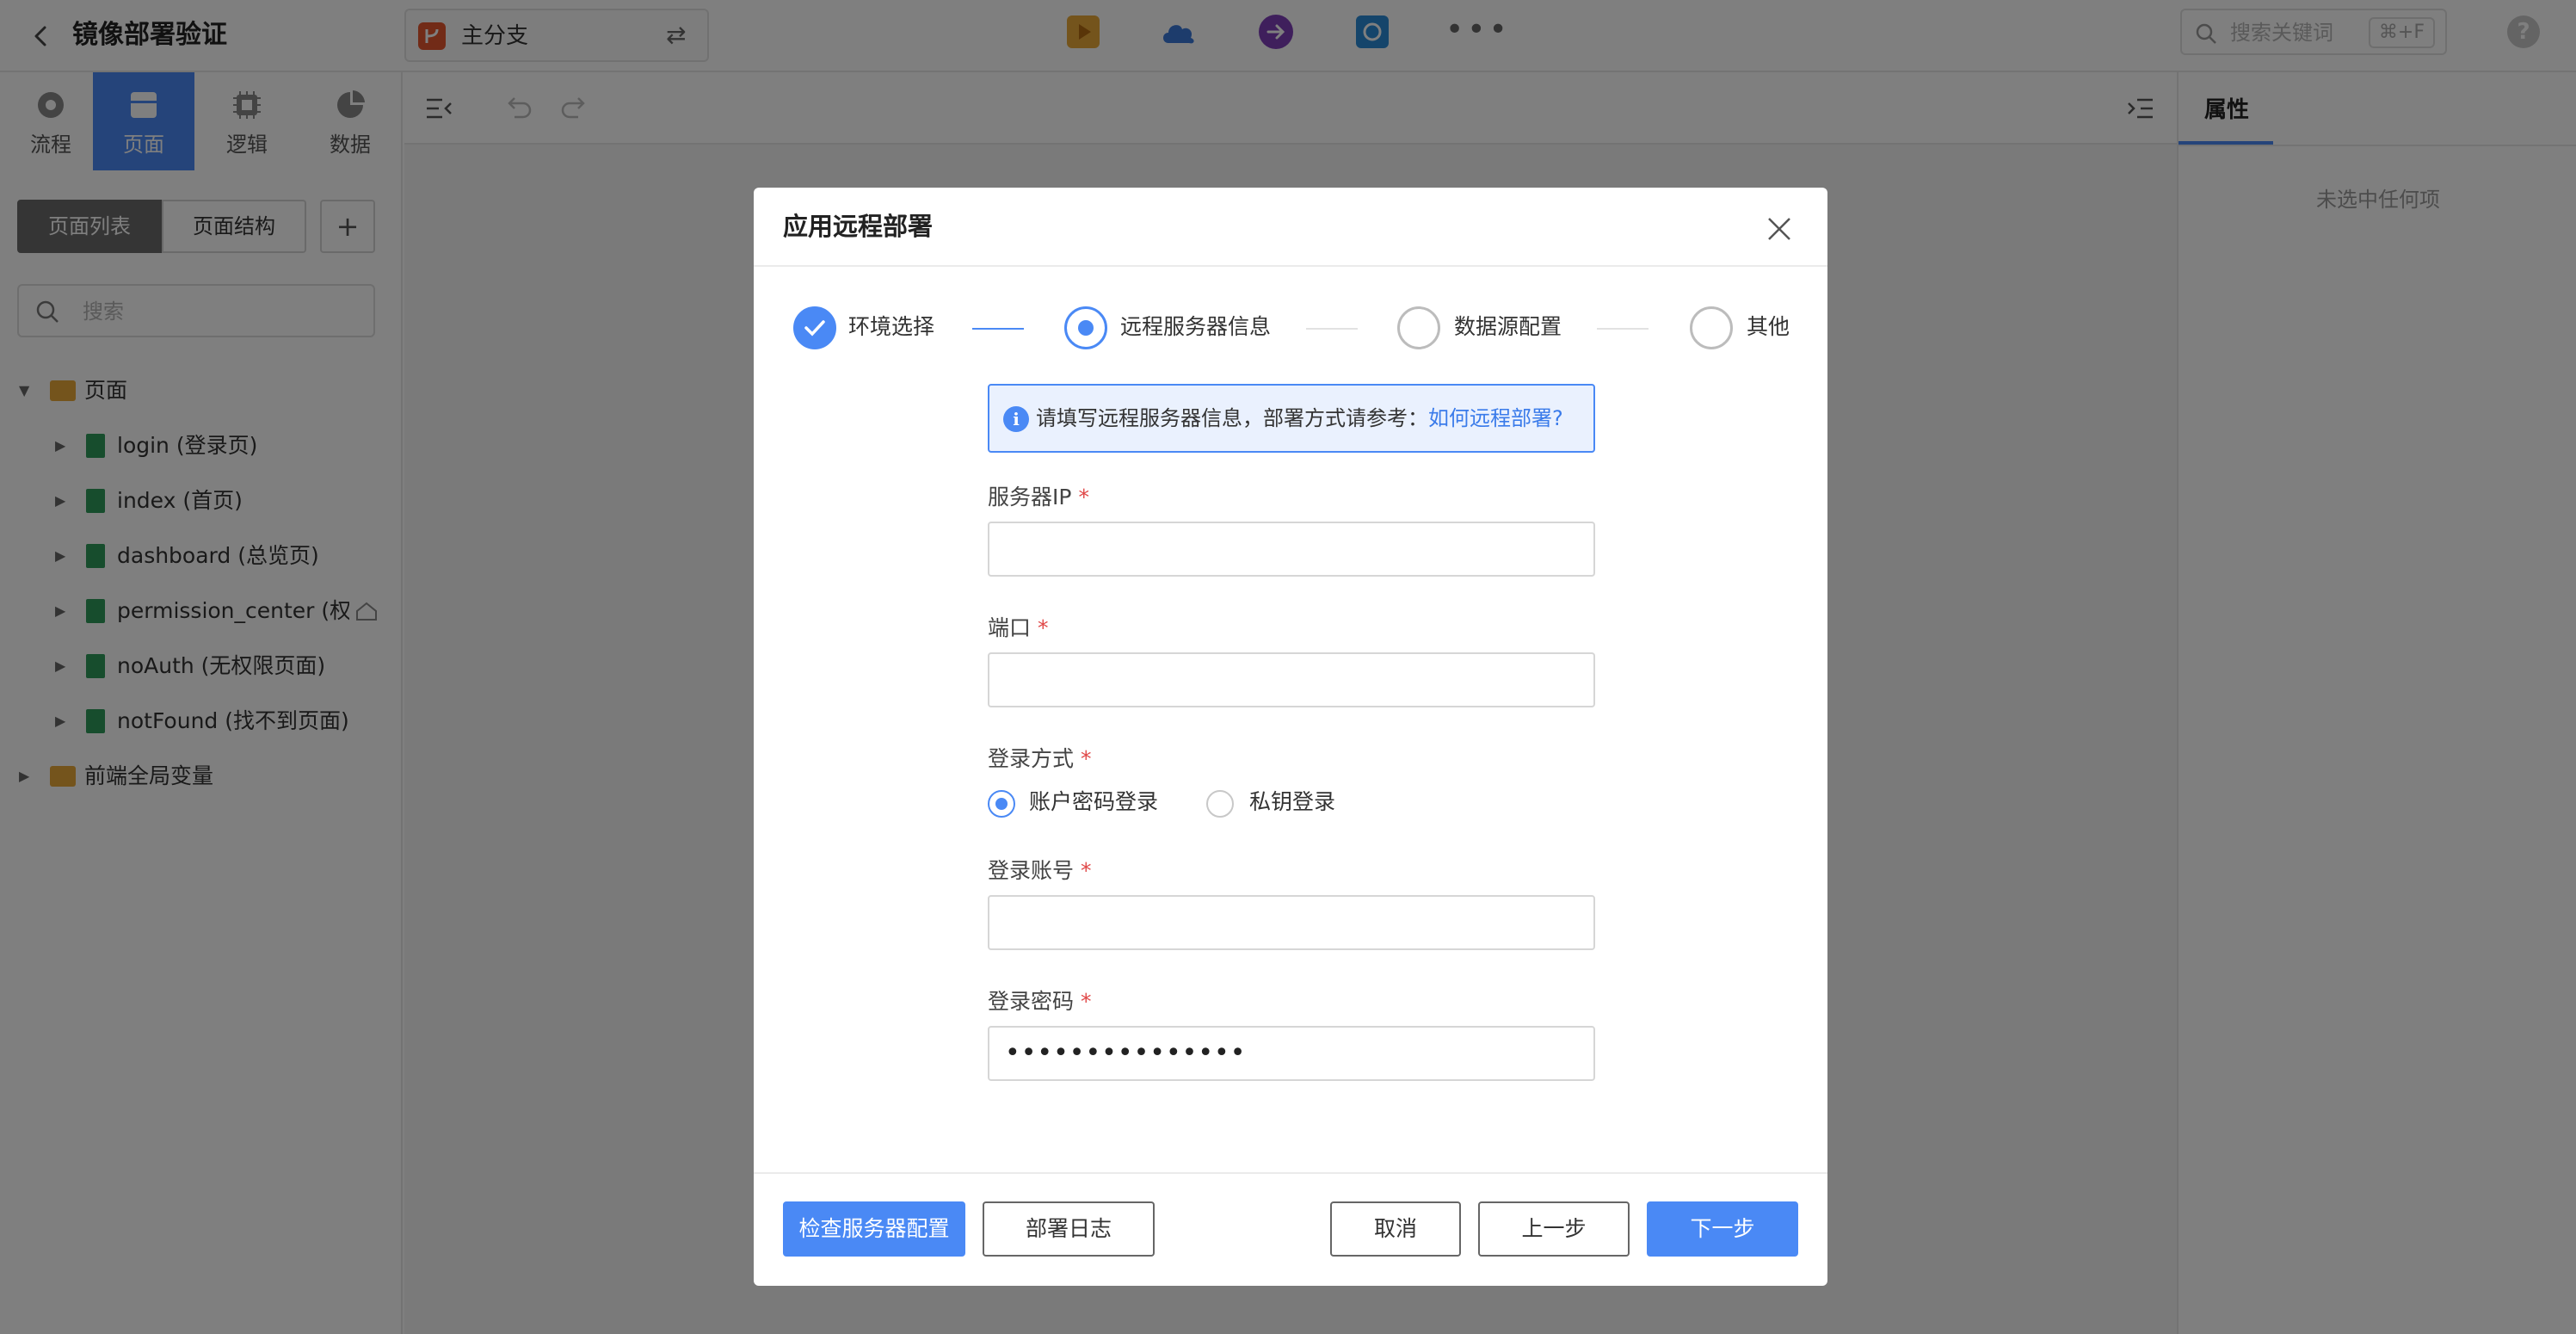  I want to click on step-4-label: 其他, so click(1768, 326).